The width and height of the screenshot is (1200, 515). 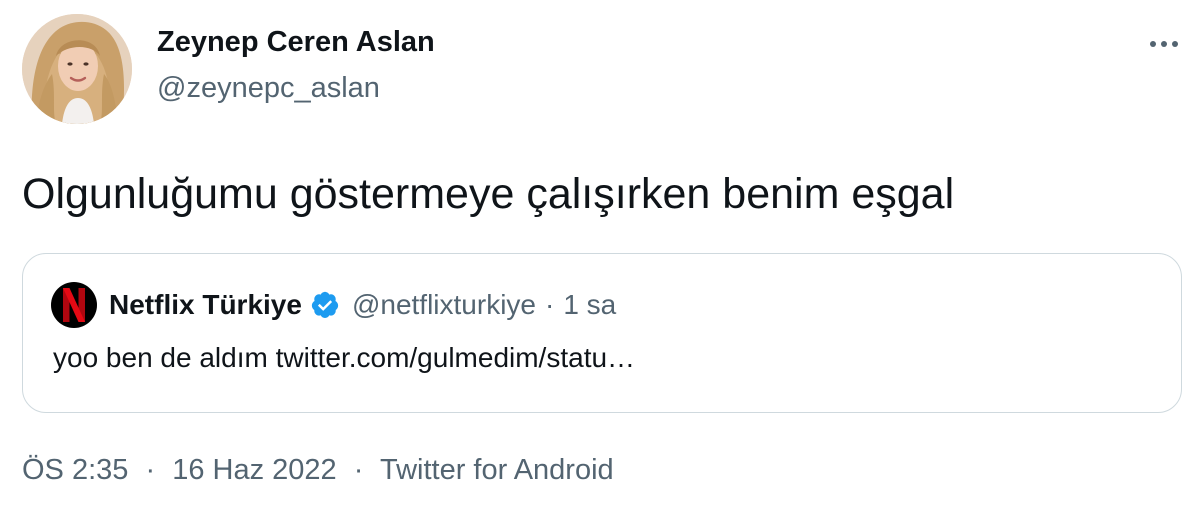 I want to click on quoted-tweet-time: 1 sa, so click(x=589, y=305).